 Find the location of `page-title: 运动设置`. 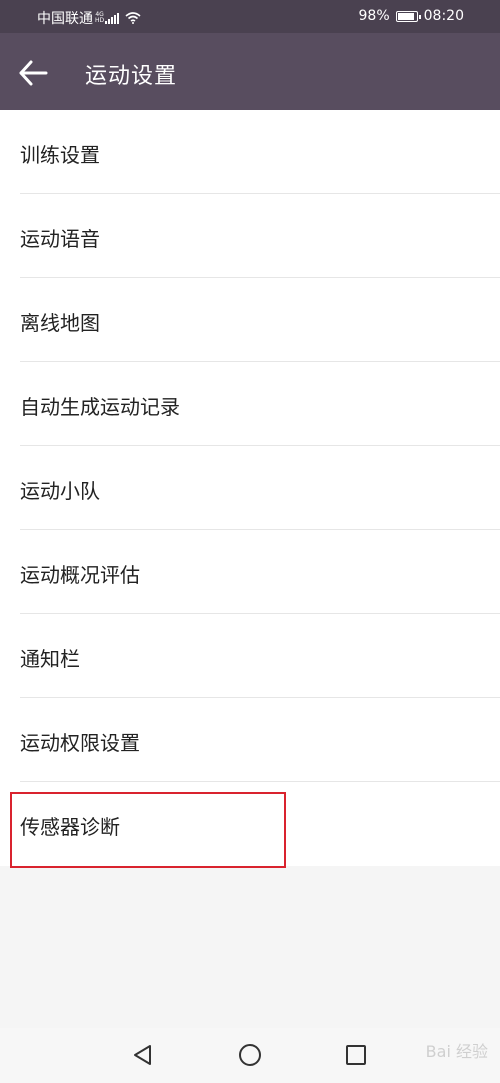

page-title: 运动设置 is located at coordinates (131, 76).